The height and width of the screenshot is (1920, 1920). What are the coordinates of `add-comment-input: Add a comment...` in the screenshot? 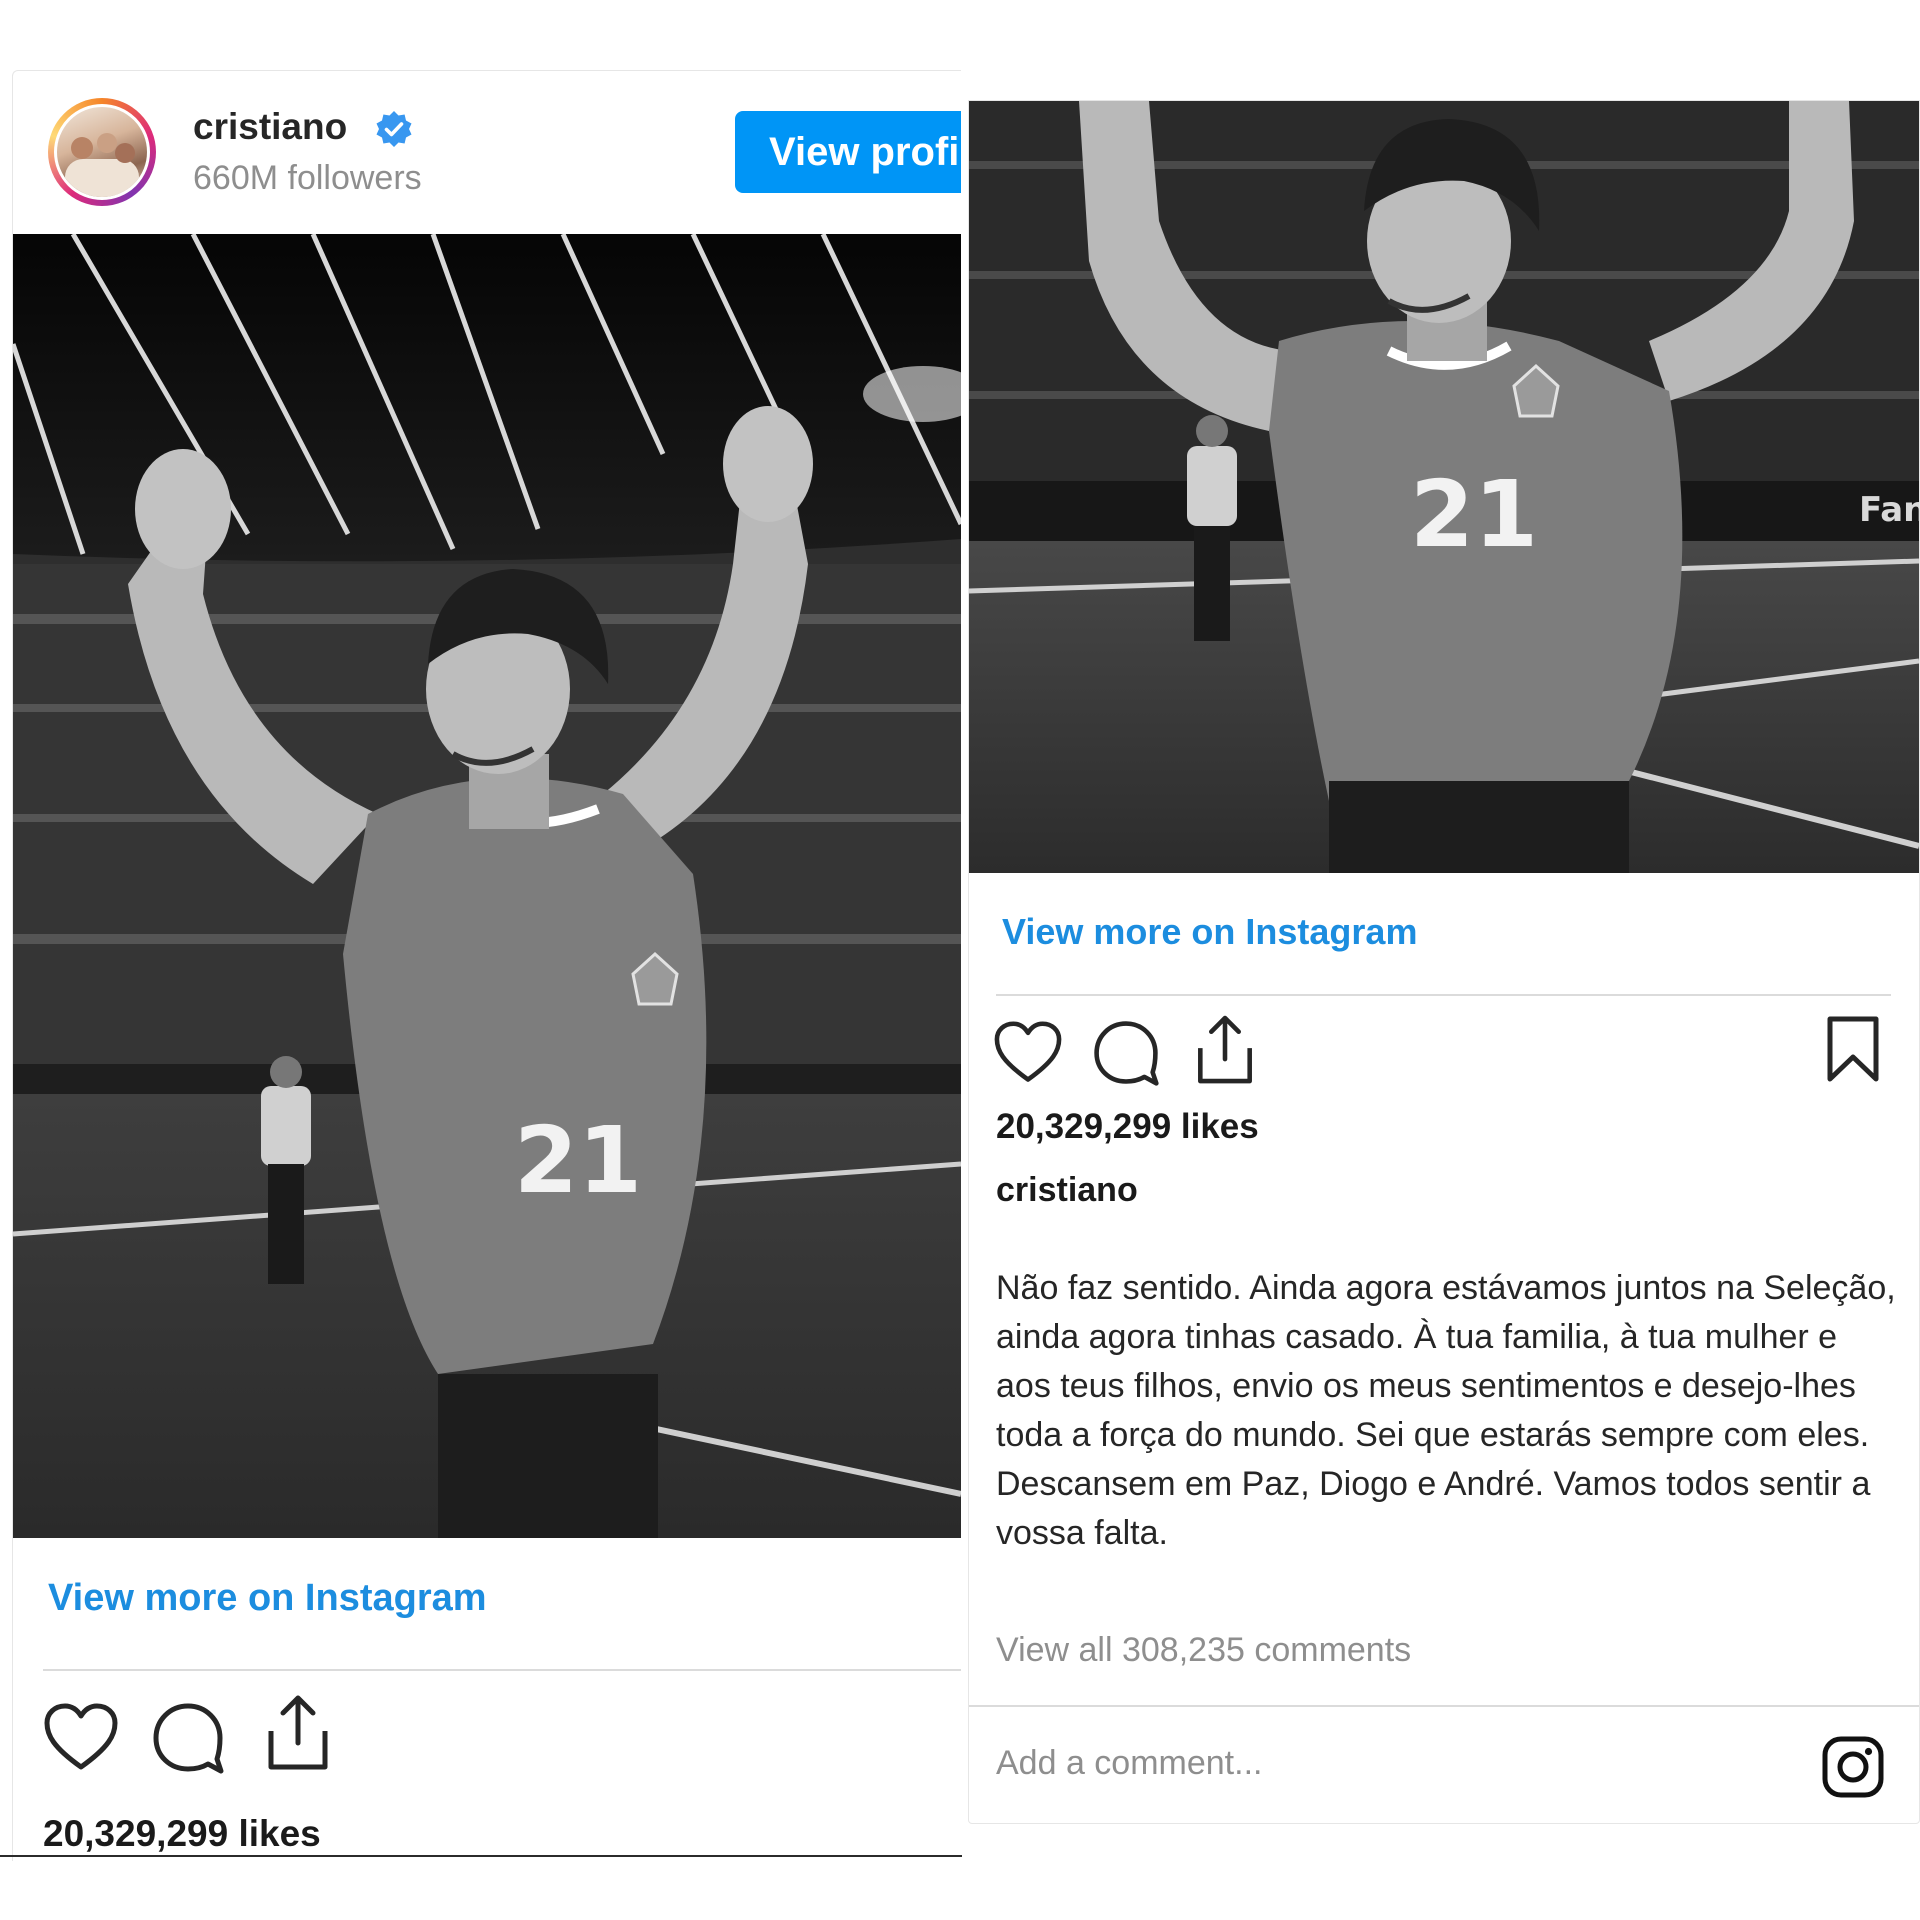 It's located at (1129, 1763).